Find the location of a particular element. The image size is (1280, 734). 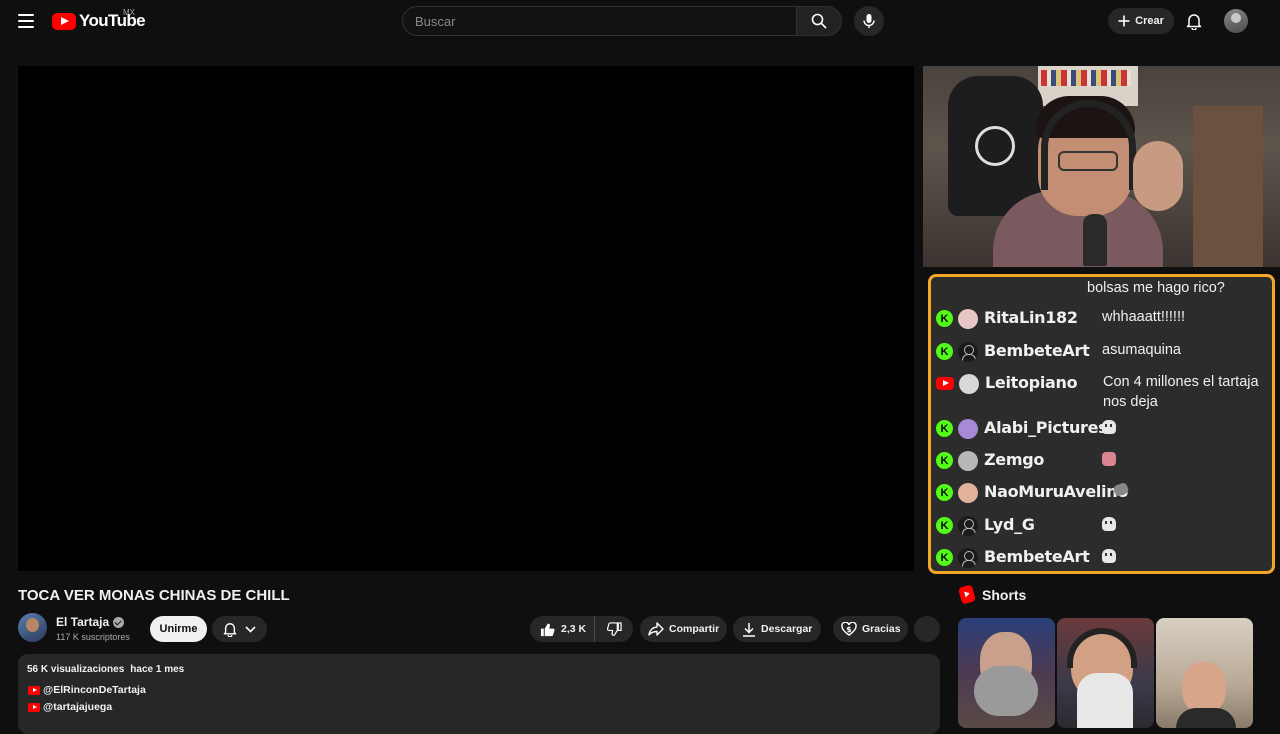

chat-message: K BembeteArt is located at coordinates (1026, 558).